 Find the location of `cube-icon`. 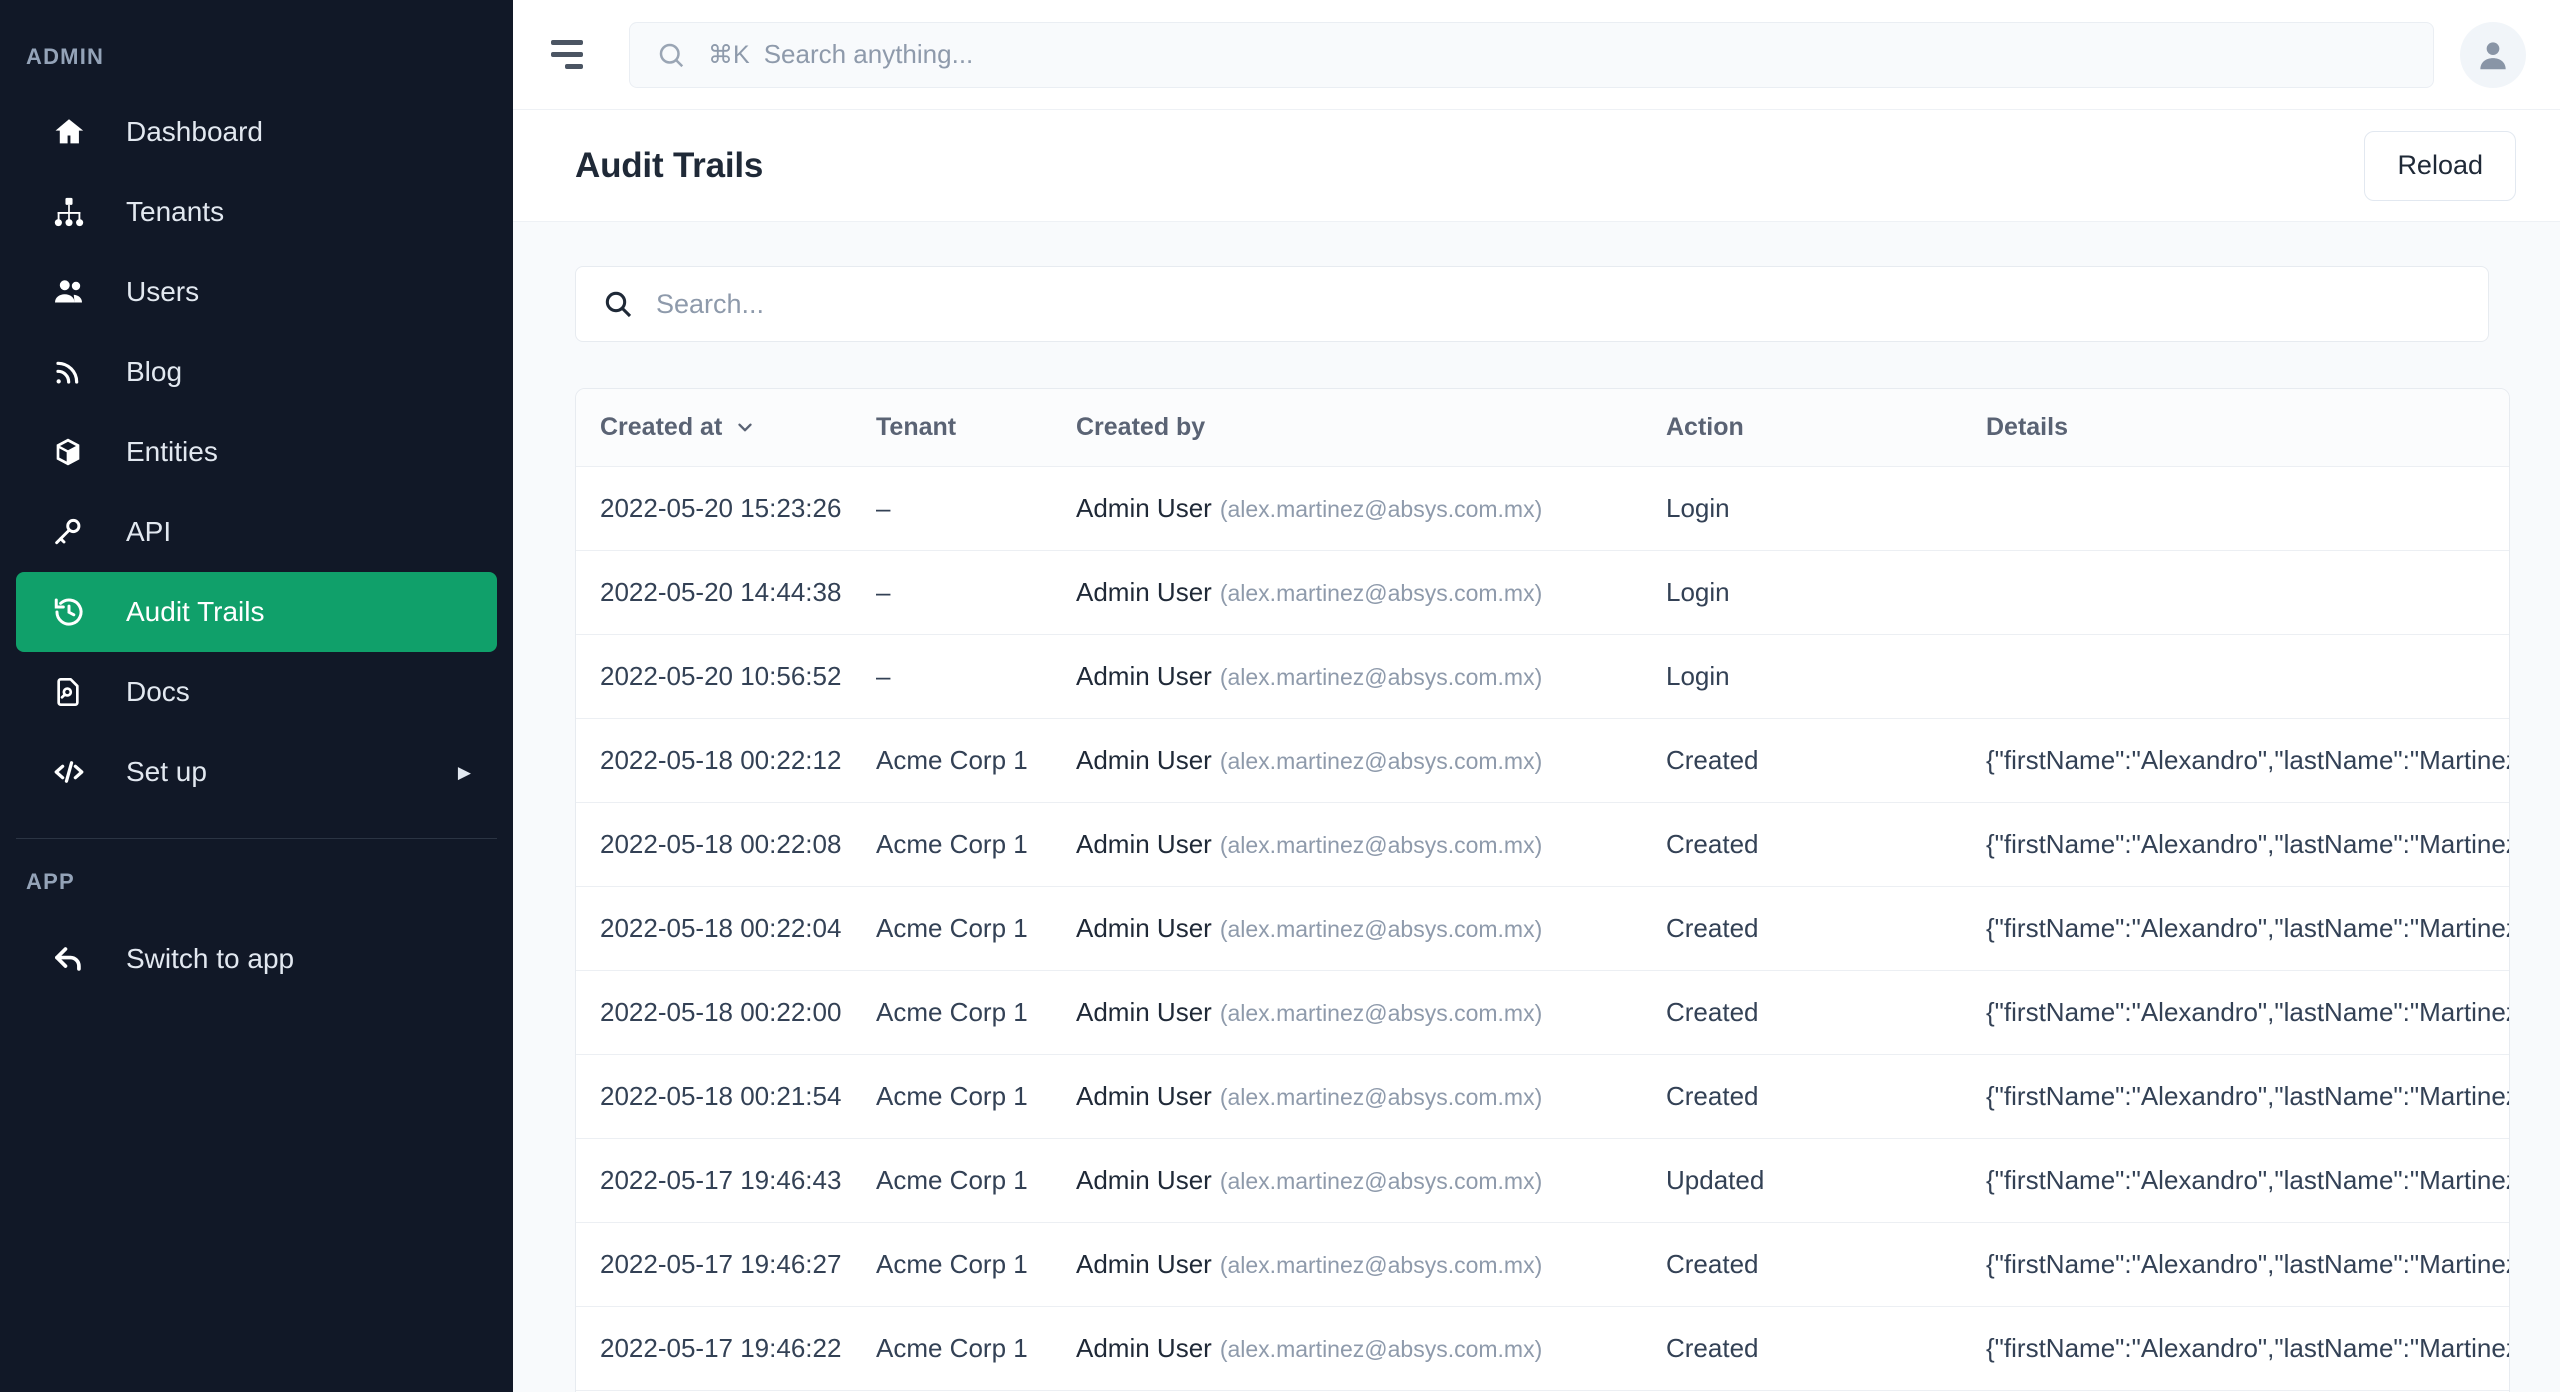

cube-icon is located at coordinates (75, 452).